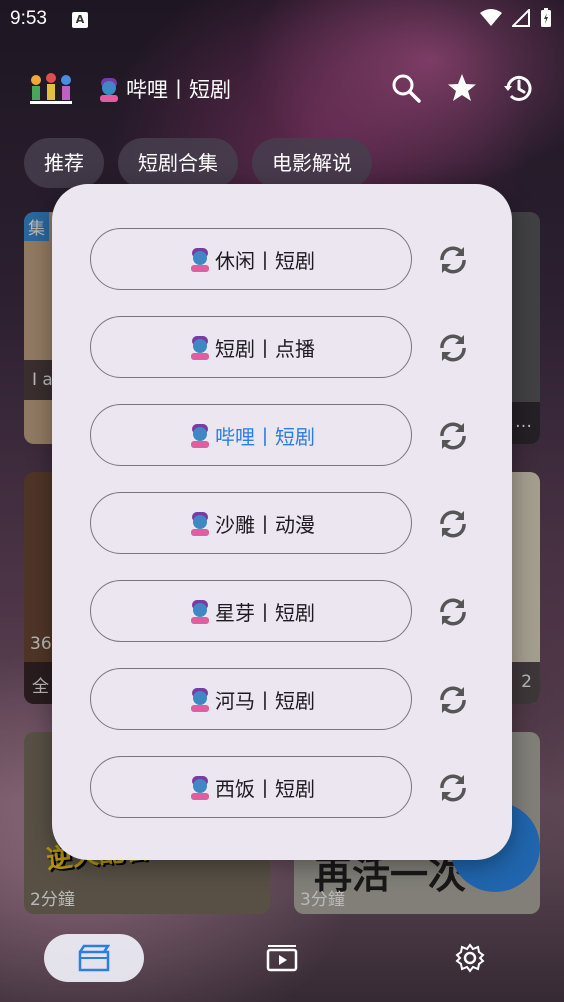 This screenshot has width=564, height=1002. Describe the element at coordinates (64, 163) in the screenshot. I see `tab-recommend: 推荐` at that location.